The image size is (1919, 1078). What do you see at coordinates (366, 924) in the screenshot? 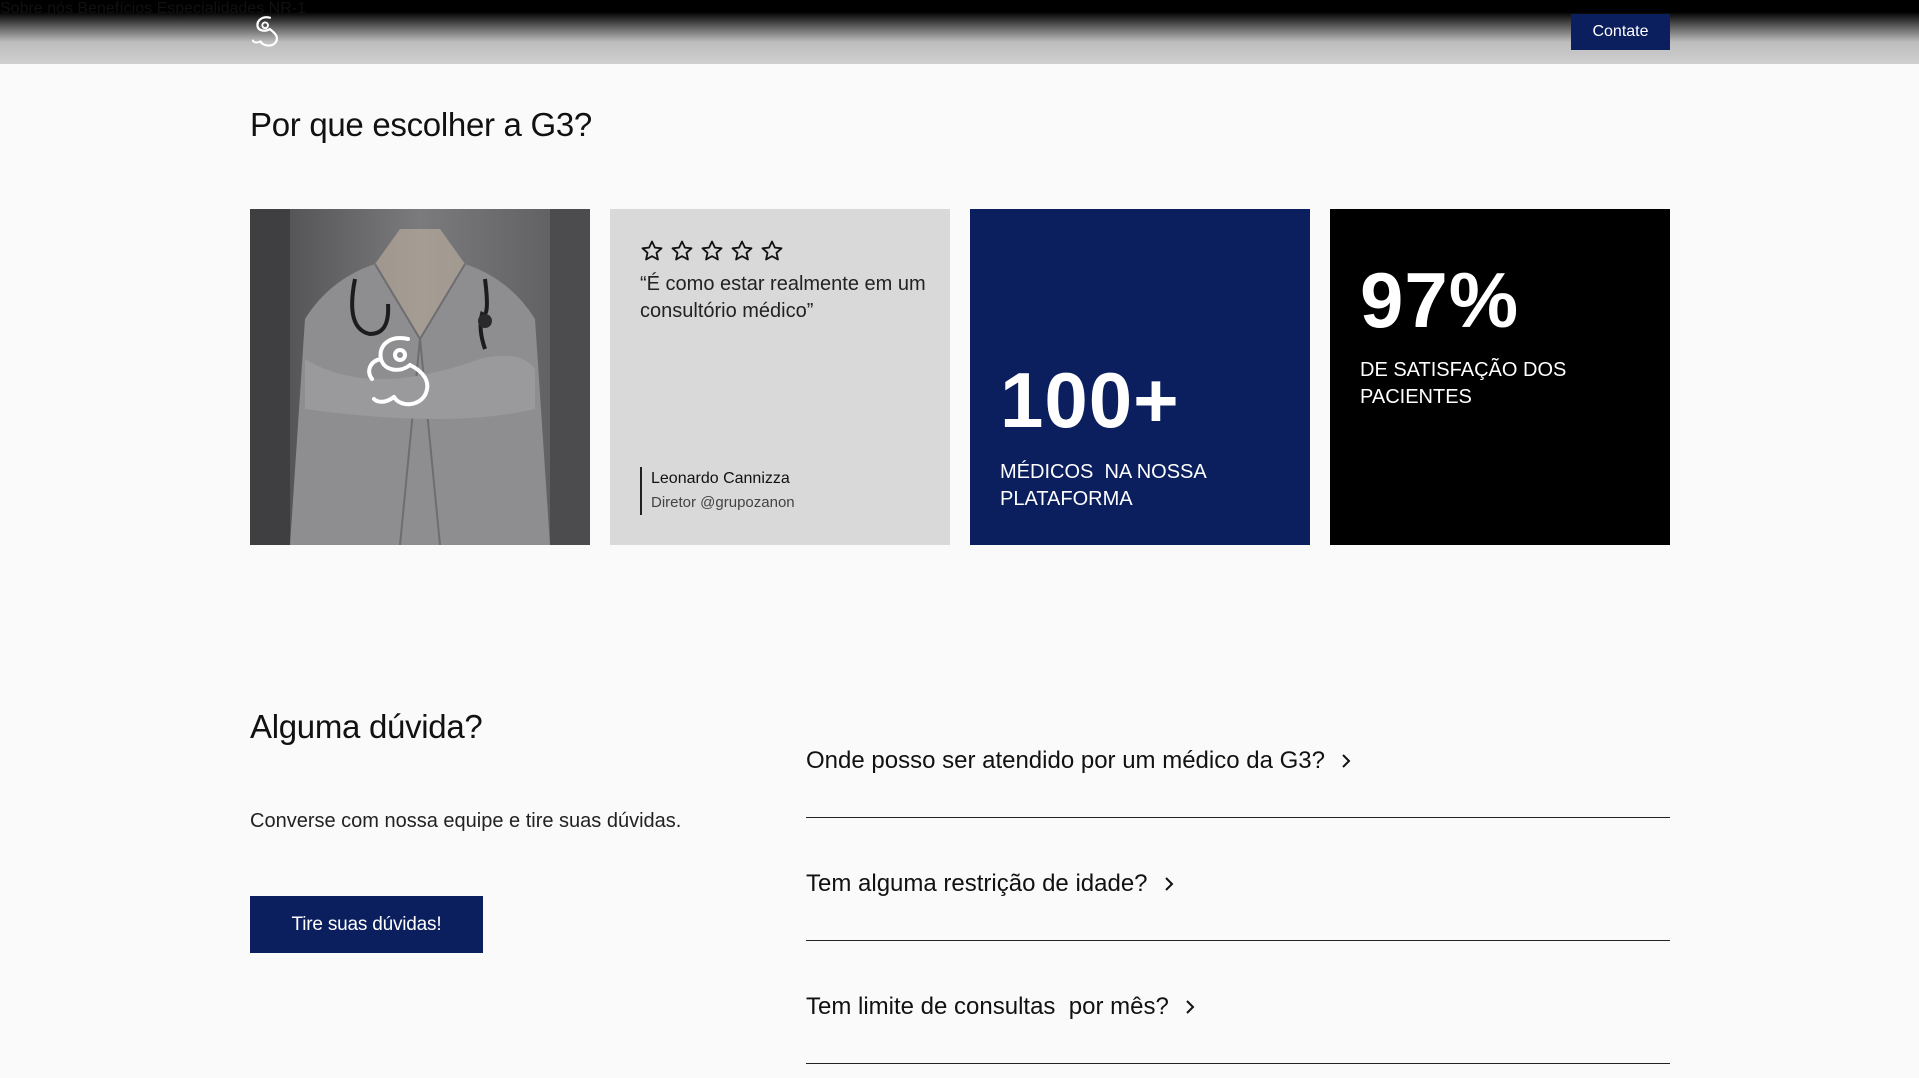
I see `ask-questions-button: Tire suas dúvidas!` at bounding box center [366, 924].